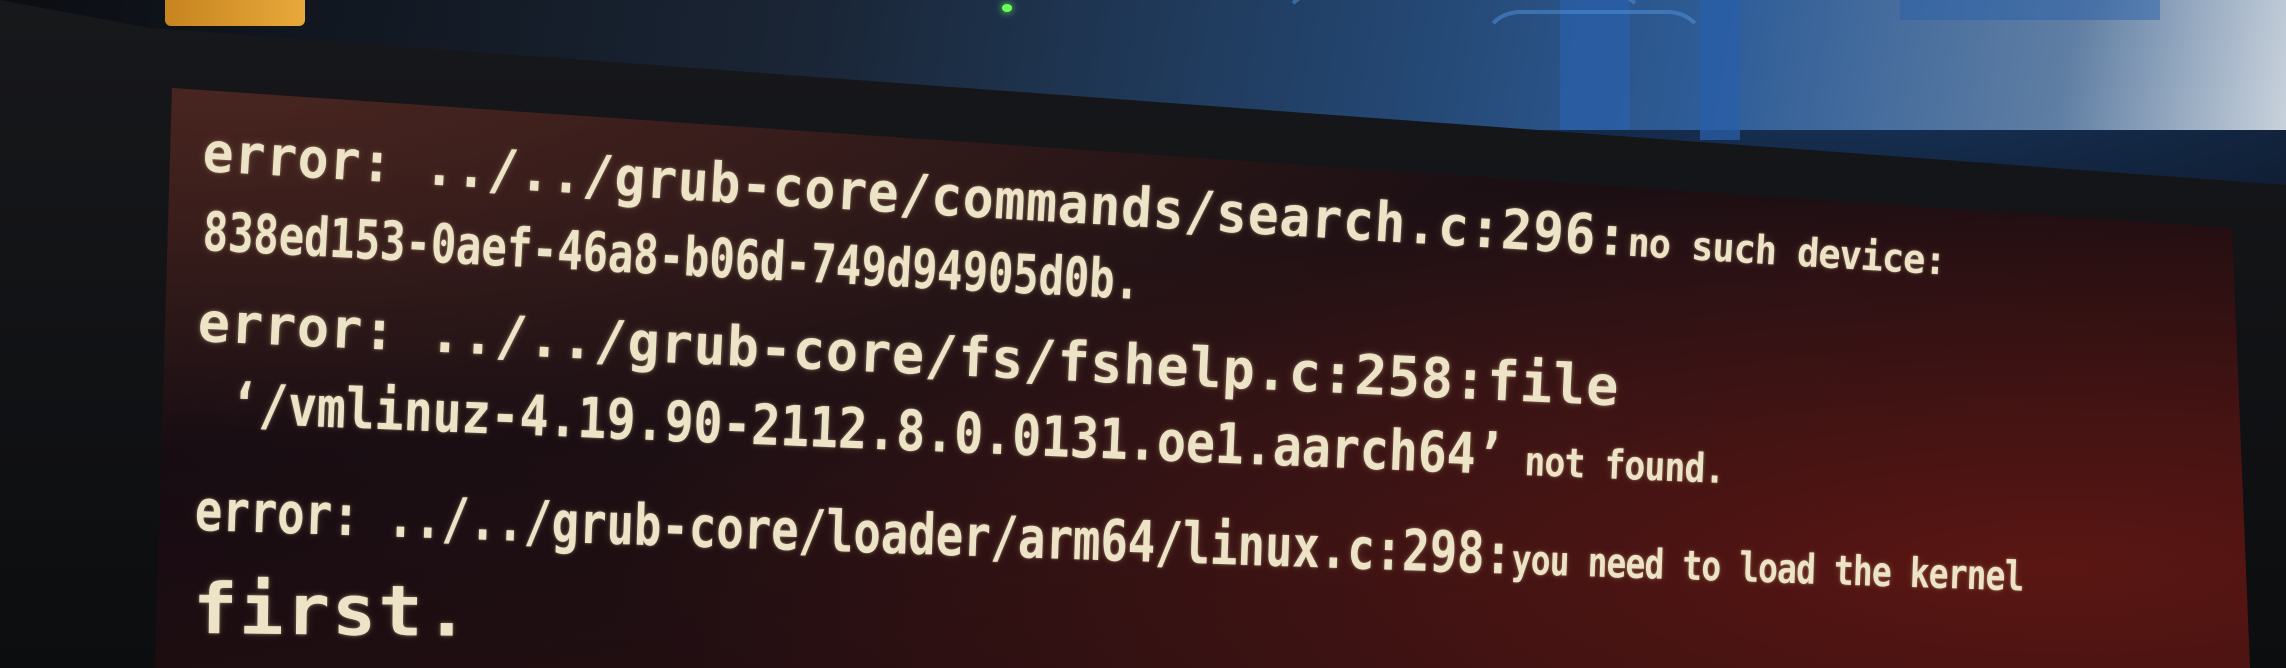 The width and height of the screenshot is (2286, 668). I want to click on line-5-tail: you need to load the kernel, so click(1768, 568).